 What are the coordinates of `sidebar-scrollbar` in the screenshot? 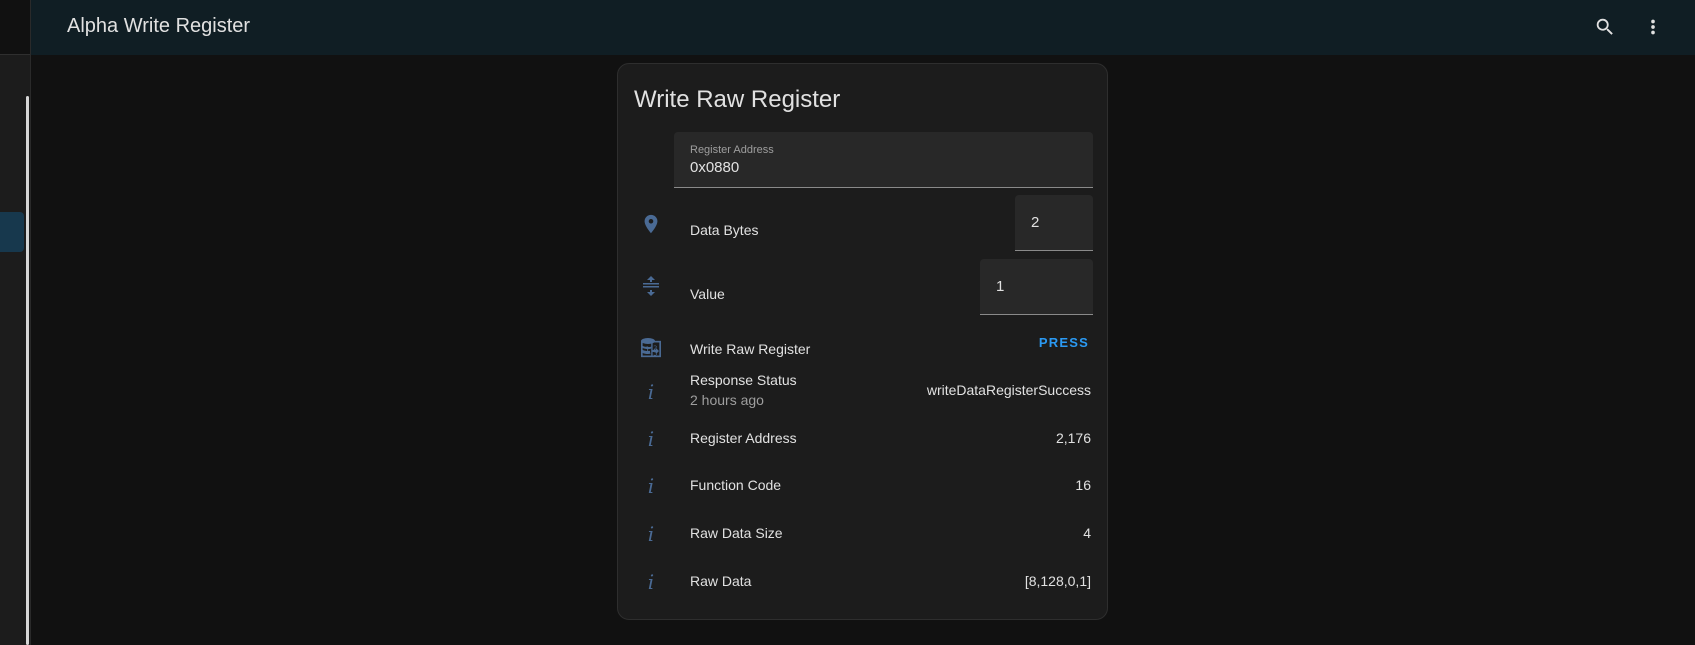 It's located at (27, 370).